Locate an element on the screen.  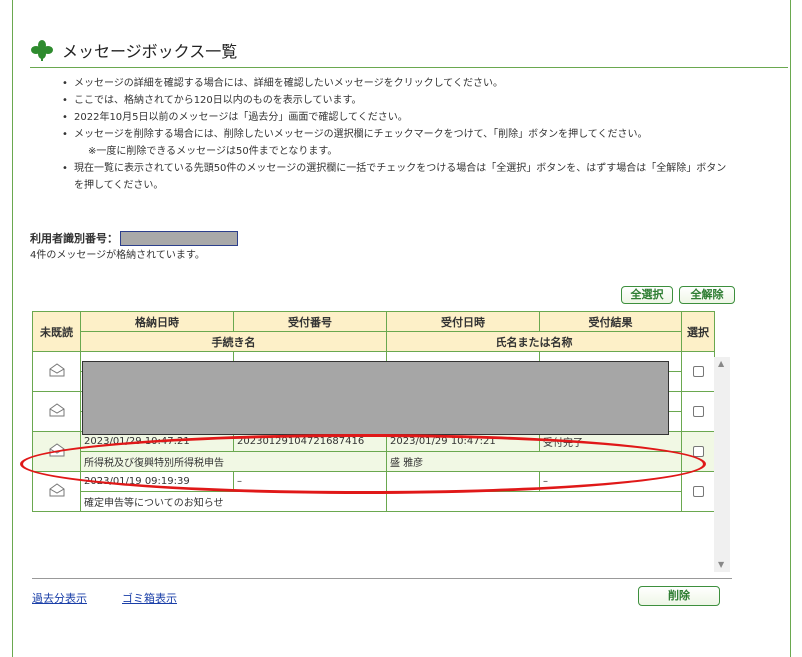
row-result: – is located at coordinates (610, 481).